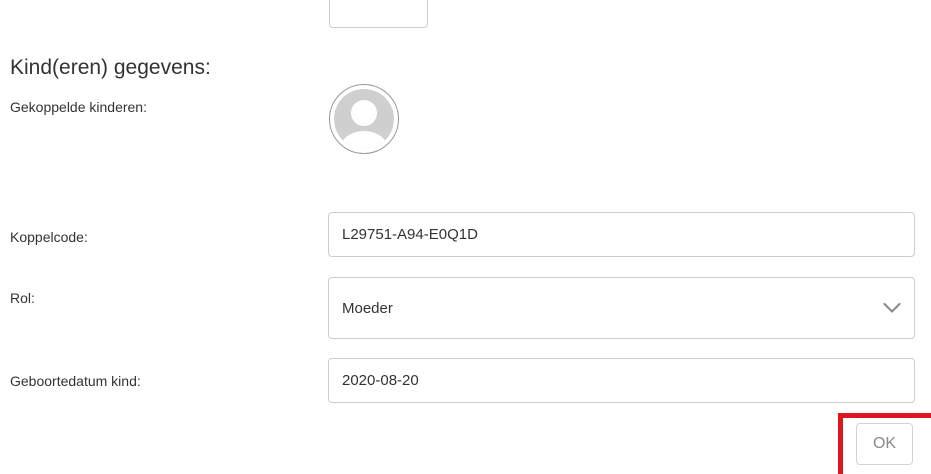 The image size is (931, 474). Describe the element at coordinates (110, 67) in the screenshot. I see `section-title: Kind(eren) gegevens:` at that location.